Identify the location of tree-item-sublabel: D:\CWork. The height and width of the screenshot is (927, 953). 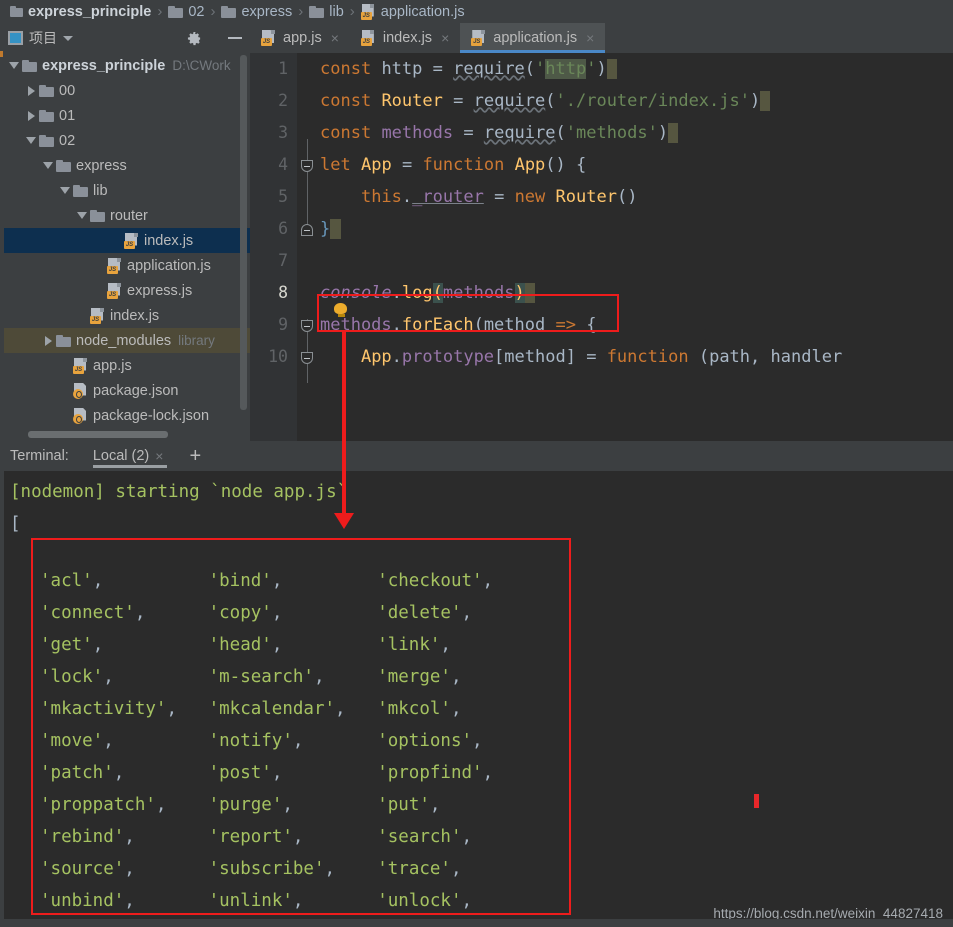
(201, 65).